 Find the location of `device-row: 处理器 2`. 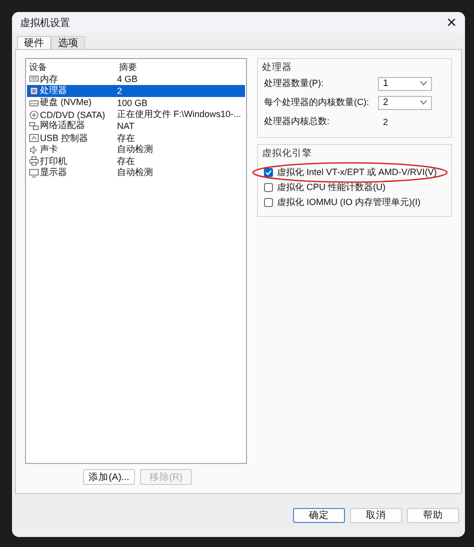

device-row: 处理器 2 is located at coordinates (136, 91).